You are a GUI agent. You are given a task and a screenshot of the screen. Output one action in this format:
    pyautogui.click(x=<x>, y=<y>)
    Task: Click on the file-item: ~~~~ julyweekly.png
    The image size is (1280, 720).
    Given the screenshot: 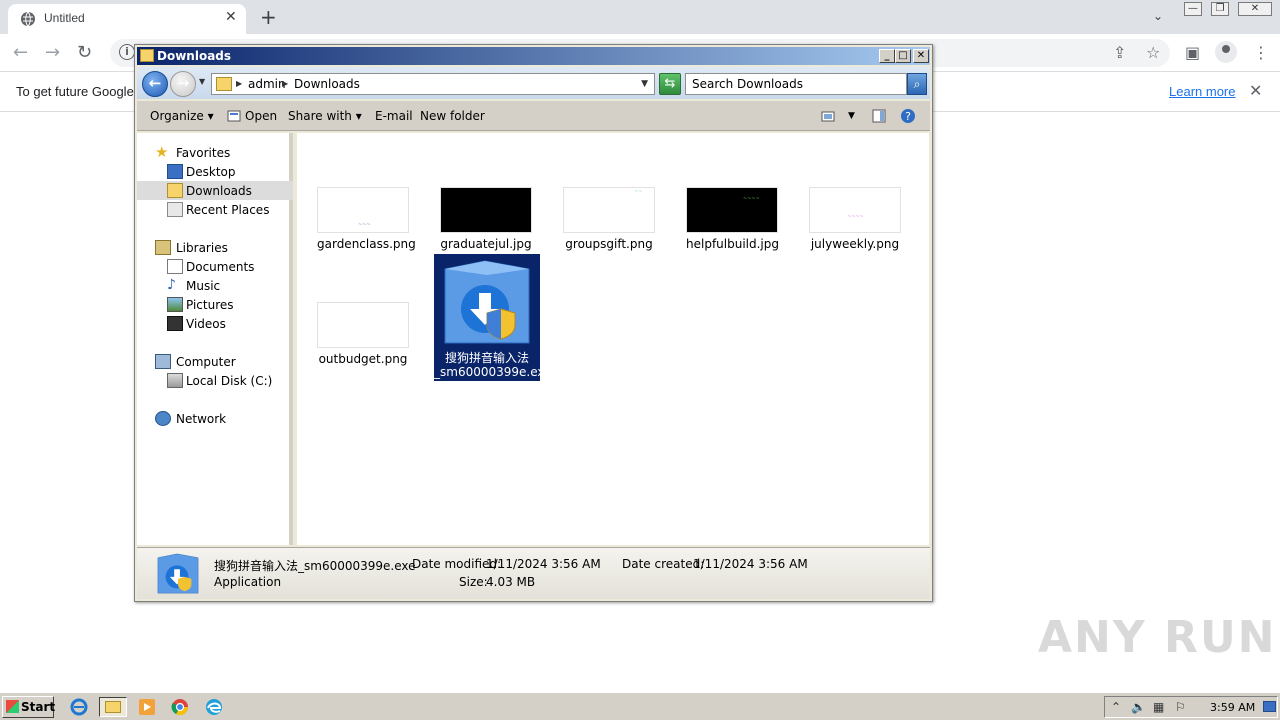 What is the action you would take?
    pyautogui.click(x=855, y=219)
    